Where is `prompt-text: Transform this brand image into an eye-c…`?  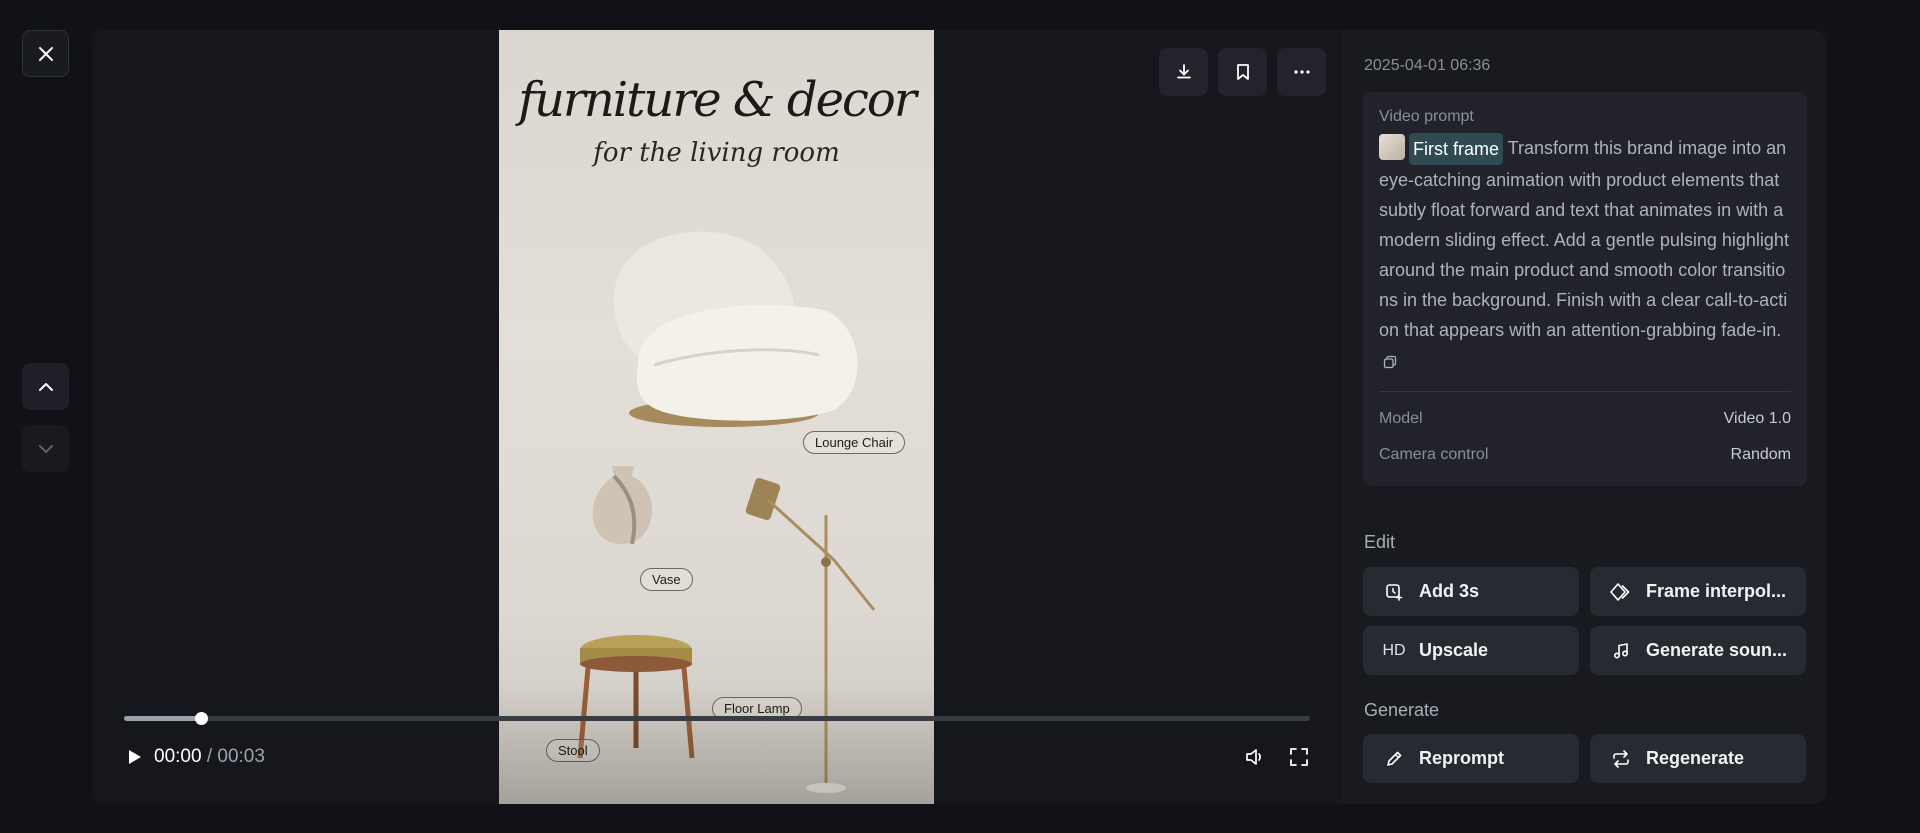 prompt-text: Transform this brand image into an eye-c… is located at coordinates (1584, 239).